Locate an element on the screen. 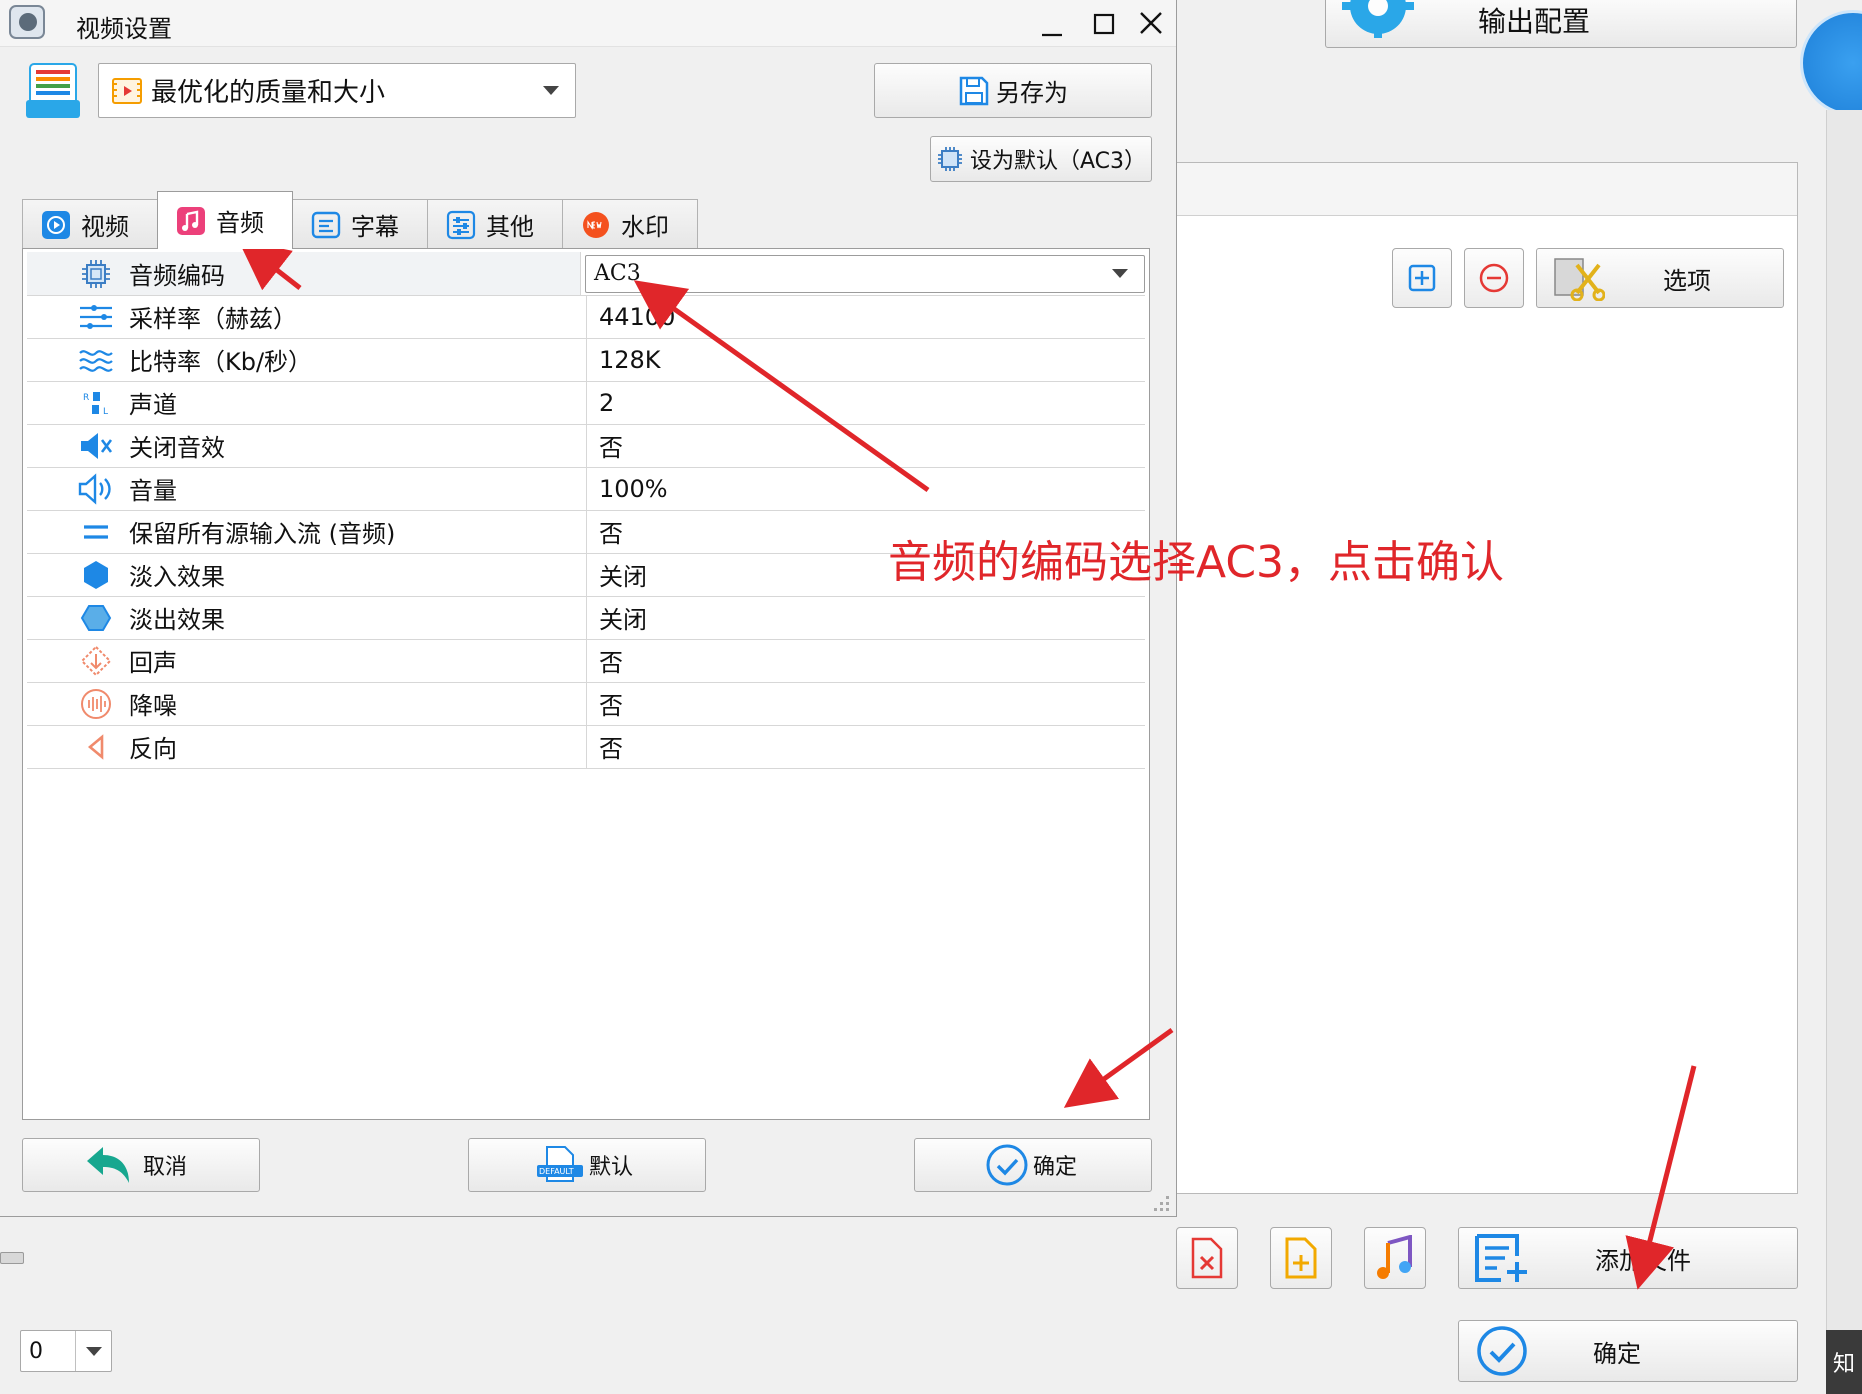  arrow-to-audio-tab is located at coordinates (270, 265).